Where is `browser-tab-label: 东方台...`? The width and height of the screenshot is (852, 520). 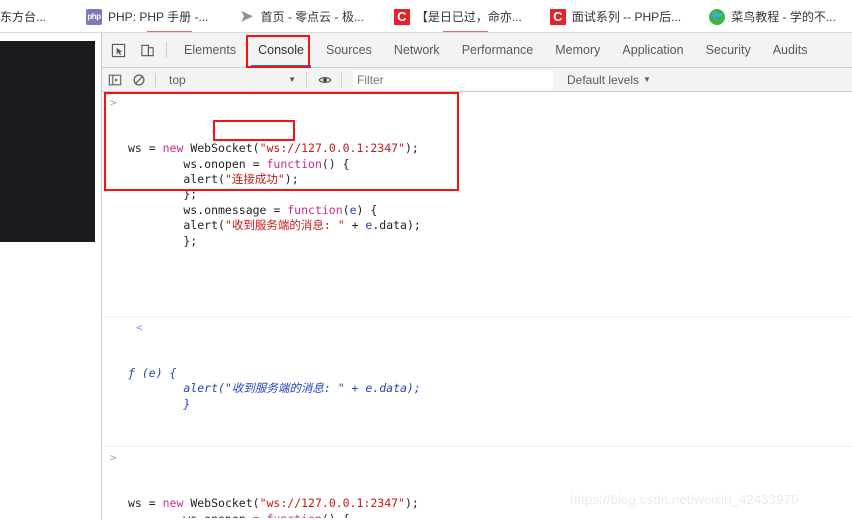 browser-tab-label: 东方台... is located at coordinates (23, 17).